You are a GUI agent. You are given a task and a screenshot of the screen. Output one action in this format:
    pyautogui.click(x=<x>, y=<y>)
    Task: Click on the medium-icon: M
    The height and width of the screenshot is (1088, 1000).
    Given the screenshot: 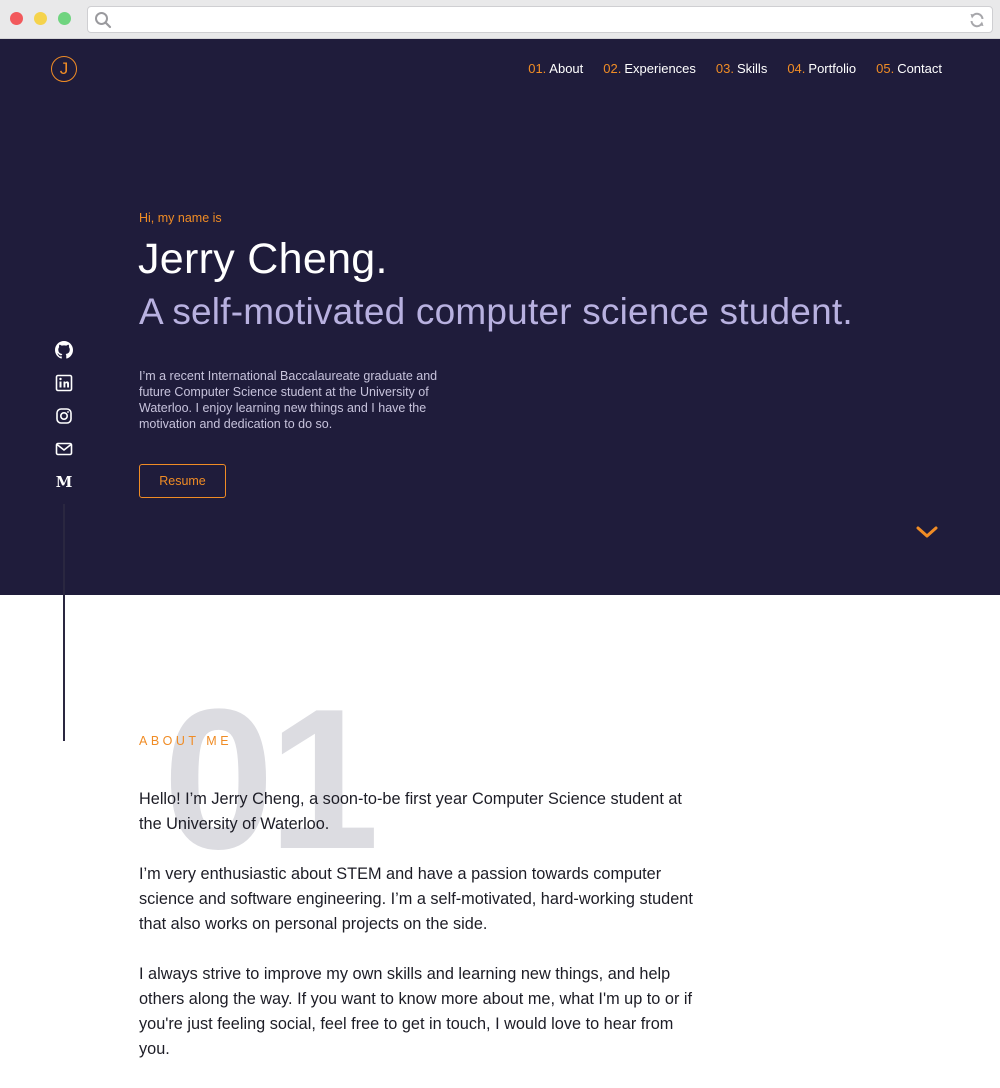 What is the action you would take?
    pyautogui.click(x=64, y=482)
    